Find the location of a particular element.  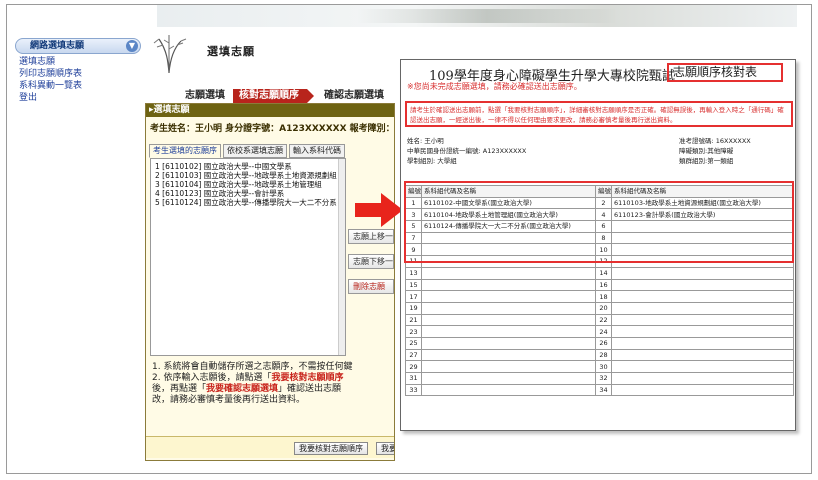

list-item: 1 [6110102] 國立政治大學--中國文學系 is located at coordinates (248, 166).